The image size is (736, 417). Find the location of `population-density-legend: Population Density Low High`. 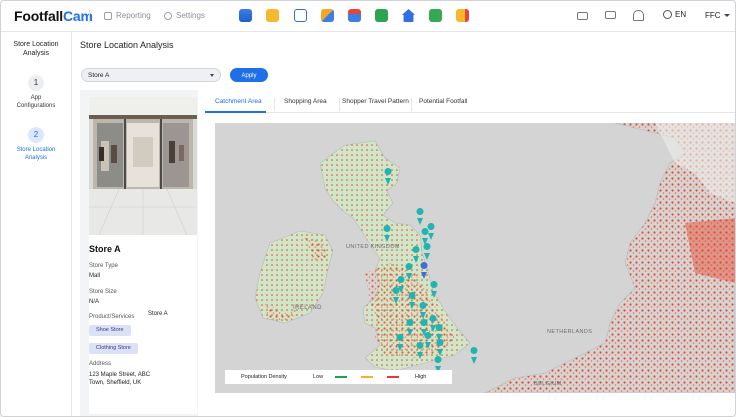

population-density-legend: Population Density Low High is located at coordinates (338, 377).